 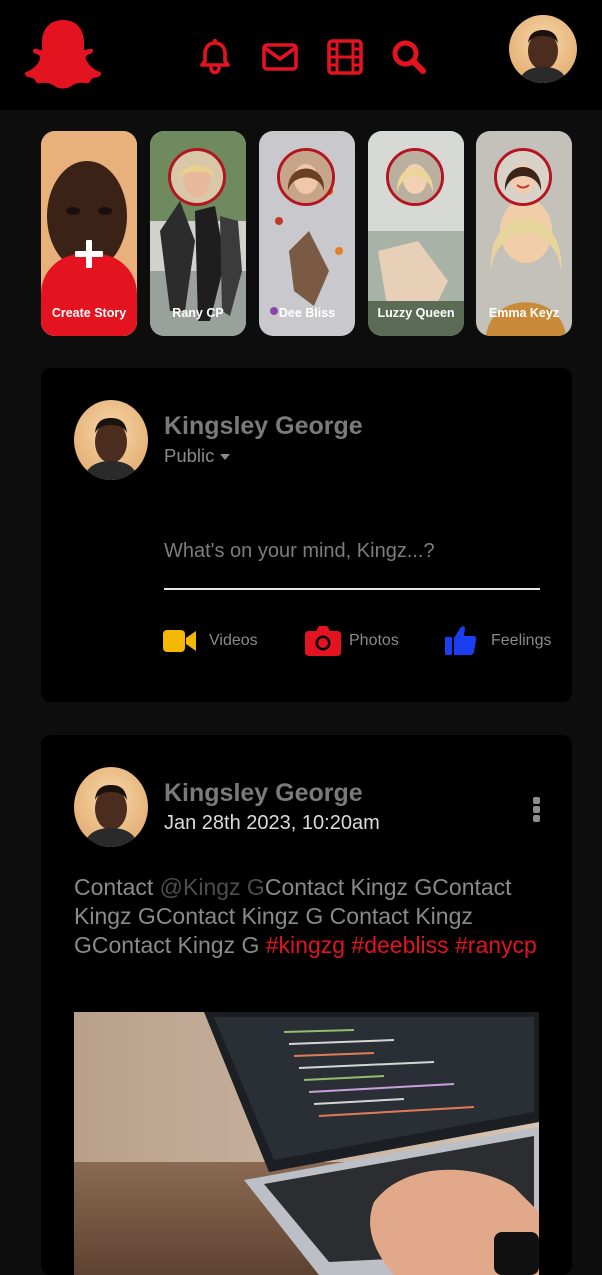 I want to click on thumbs-up-icon, so click(x=461, y=640).